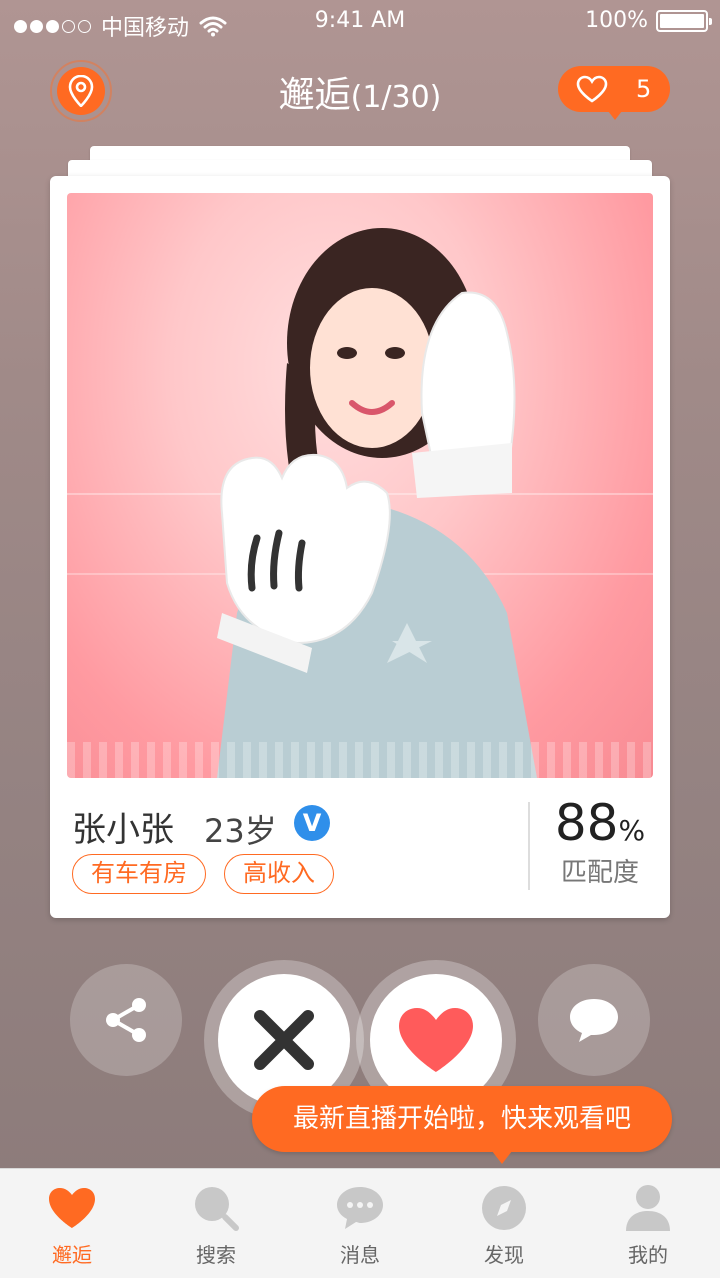 The image size is (720, 1278). What do you see at coordinates (217, 1209) in the screenshot?
I see `search-icon` at bounding box center [217, 1209].